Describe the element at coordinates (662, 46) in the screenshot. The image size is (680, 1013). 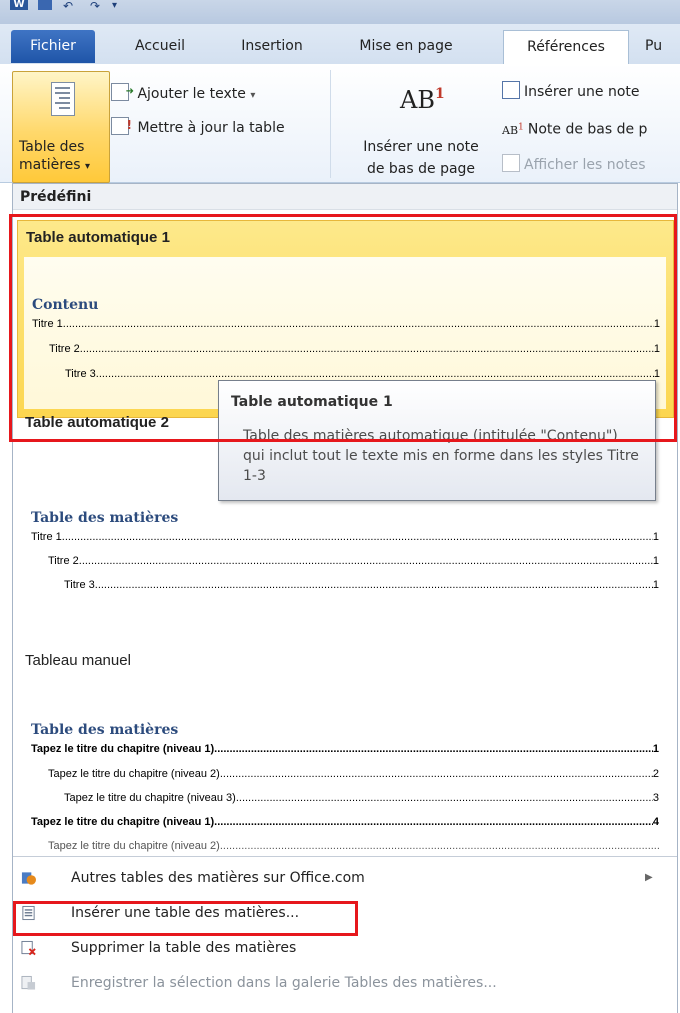
I see `tab-truncated: Pu` at that location.